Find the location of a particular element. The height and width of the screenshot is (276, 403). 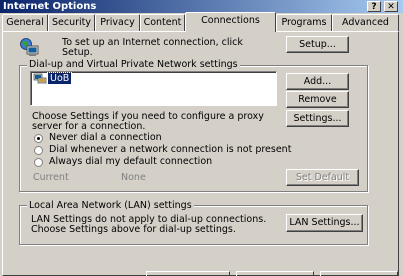

tab-privacy: Privacy is located at coordinates (117, 22).